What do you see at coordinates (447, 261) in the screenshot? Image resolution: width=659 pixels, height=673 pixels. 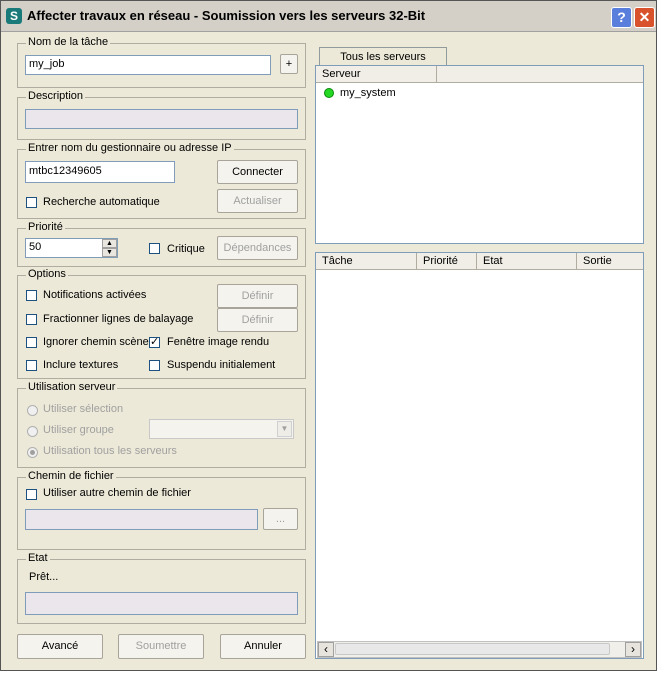 I see `job-column-priority: Priorité` at bounding box center [447, 261].